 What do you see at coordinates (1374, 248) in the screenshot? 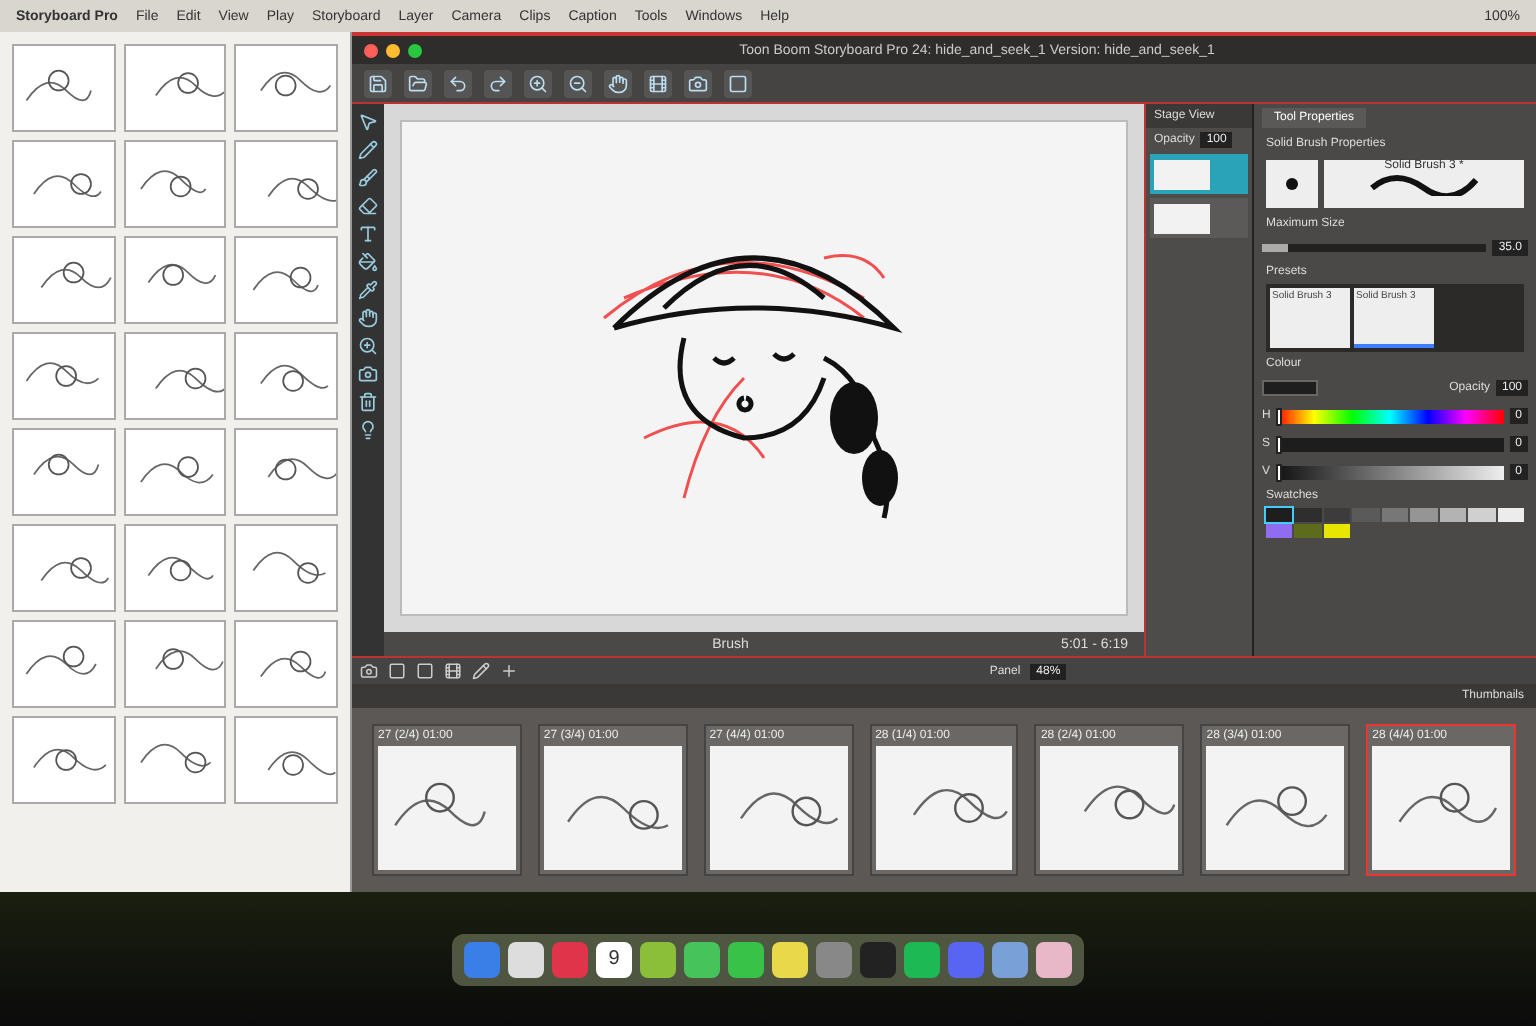
I see `size-slider` at bounding box center [1374, 248].